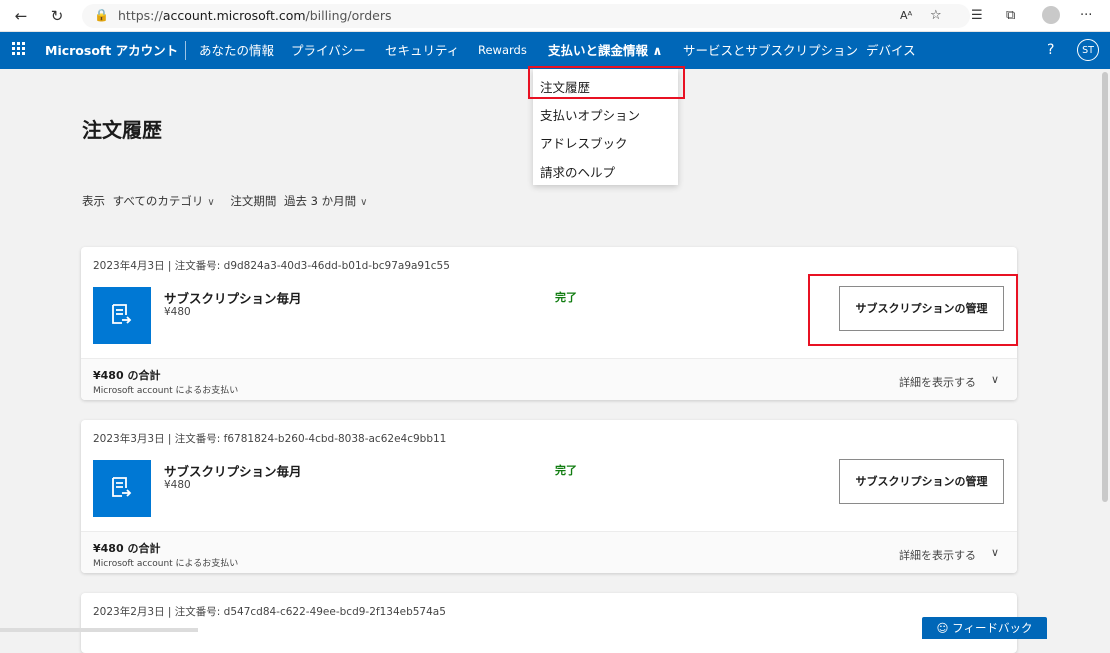  Describe the element at coordinates (57, 16) in the screenshot. I see `refresh-icon: ↻` at that location.